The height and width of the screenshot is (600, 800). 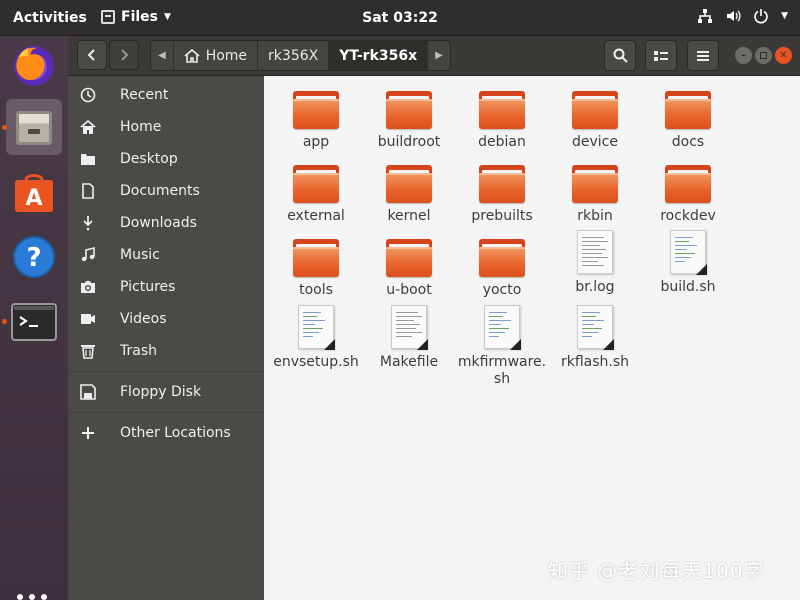 What do you see at coordinates (502, 290) in the screenshot?
I see `file-label: yocto` at bounding box center [502, 290].